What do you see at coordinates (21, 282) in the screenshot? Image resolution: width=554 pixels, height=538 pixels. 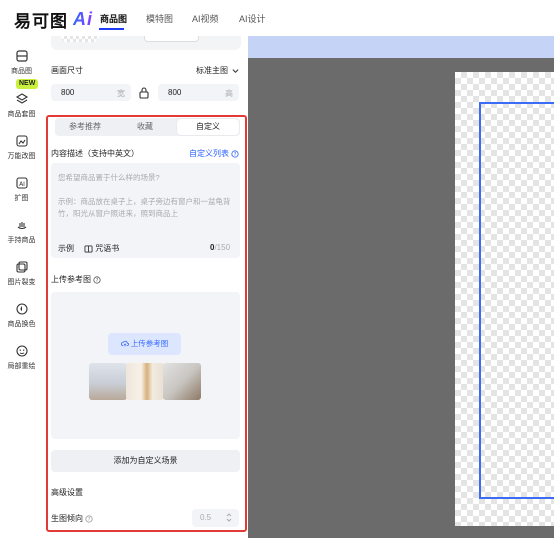 I see `sidebar-item-label: 图片裂变` at bounding box center [21, 282].